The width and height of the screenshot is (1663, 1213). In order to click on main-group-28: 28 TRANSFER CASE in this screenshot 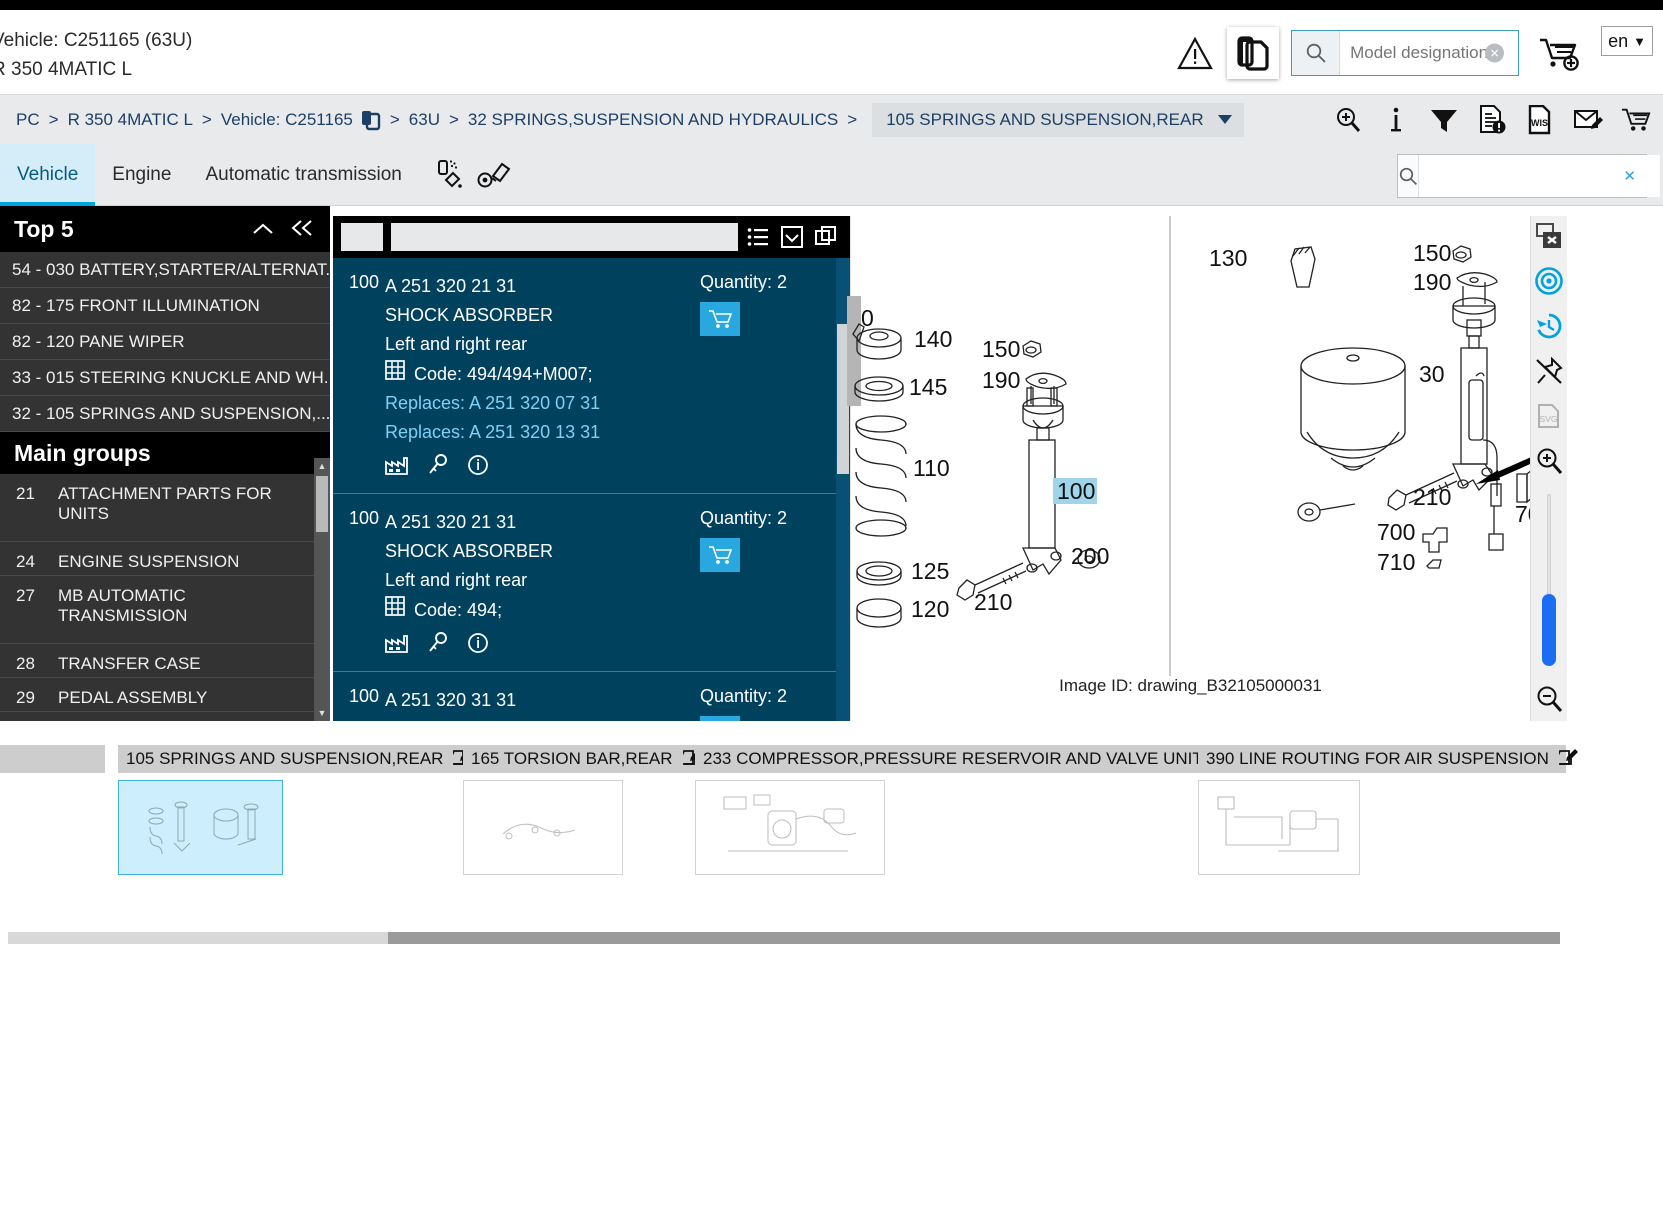, I will do `click(165, 661)`.